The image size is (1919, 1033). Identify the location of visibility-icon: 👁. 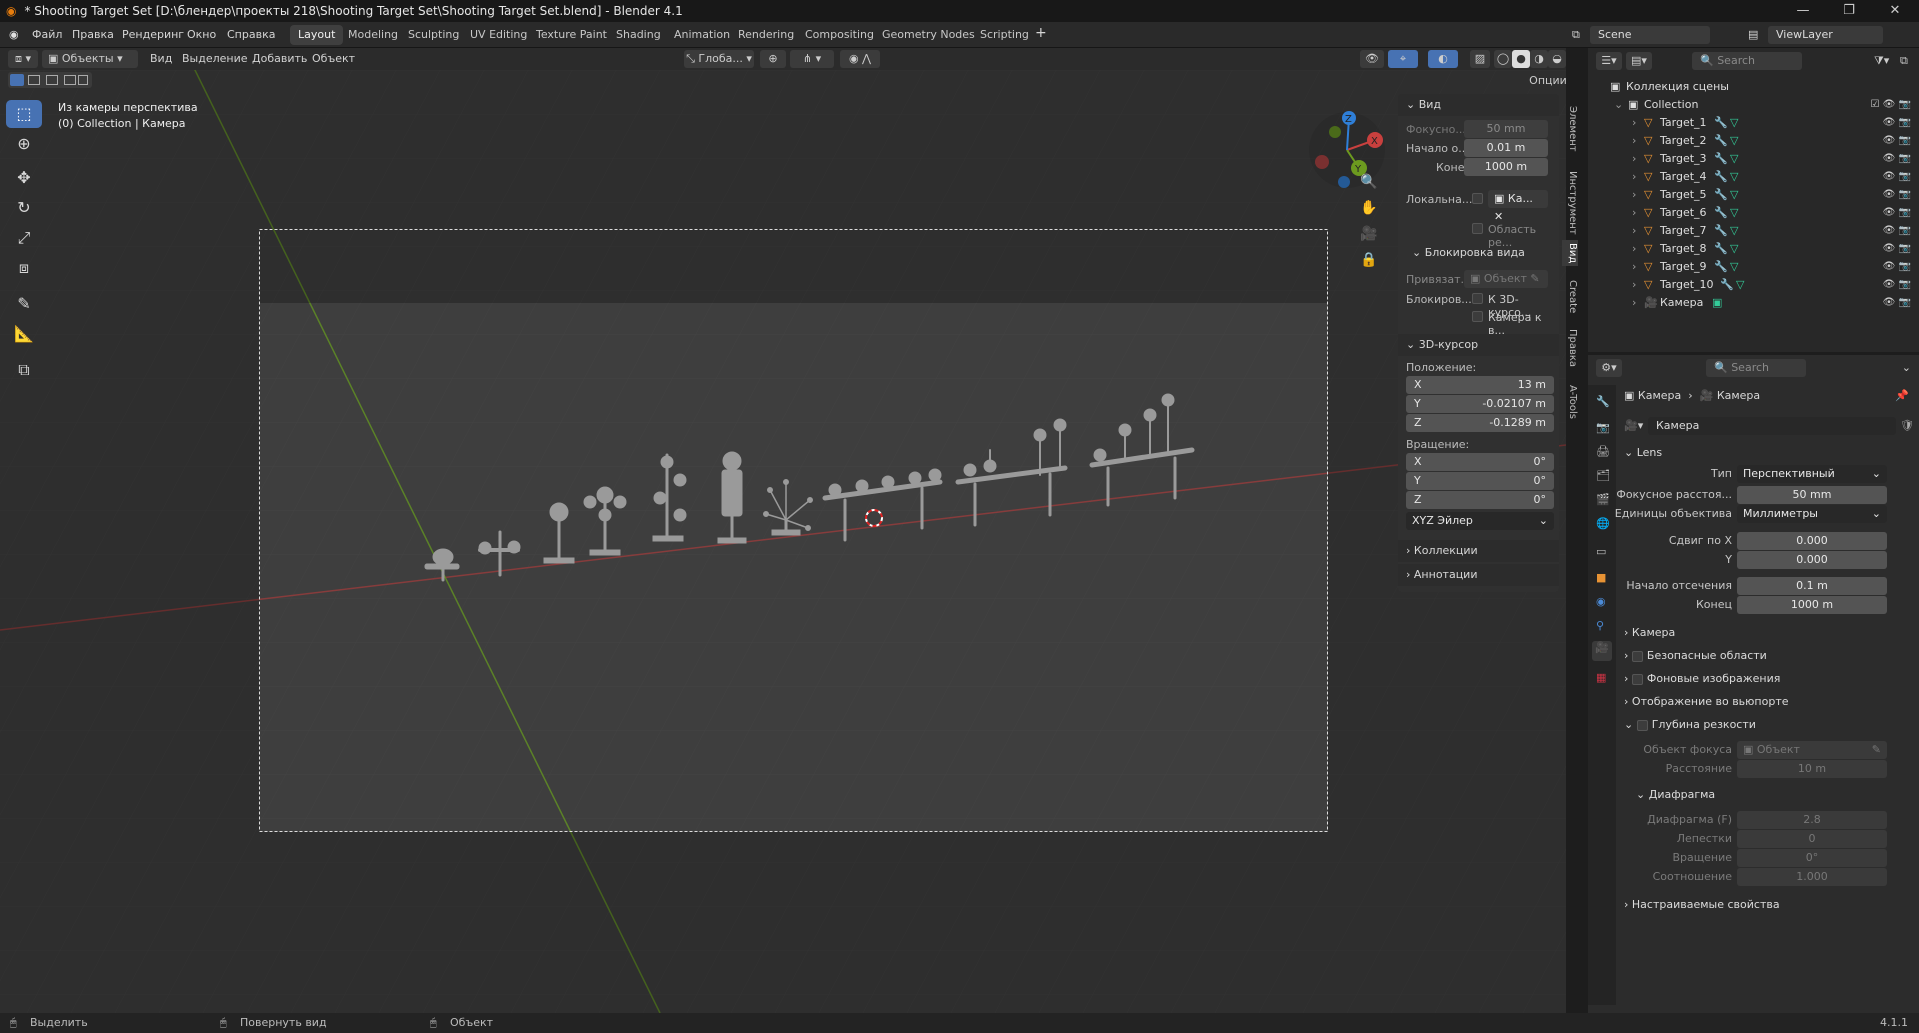
(1372, 59).